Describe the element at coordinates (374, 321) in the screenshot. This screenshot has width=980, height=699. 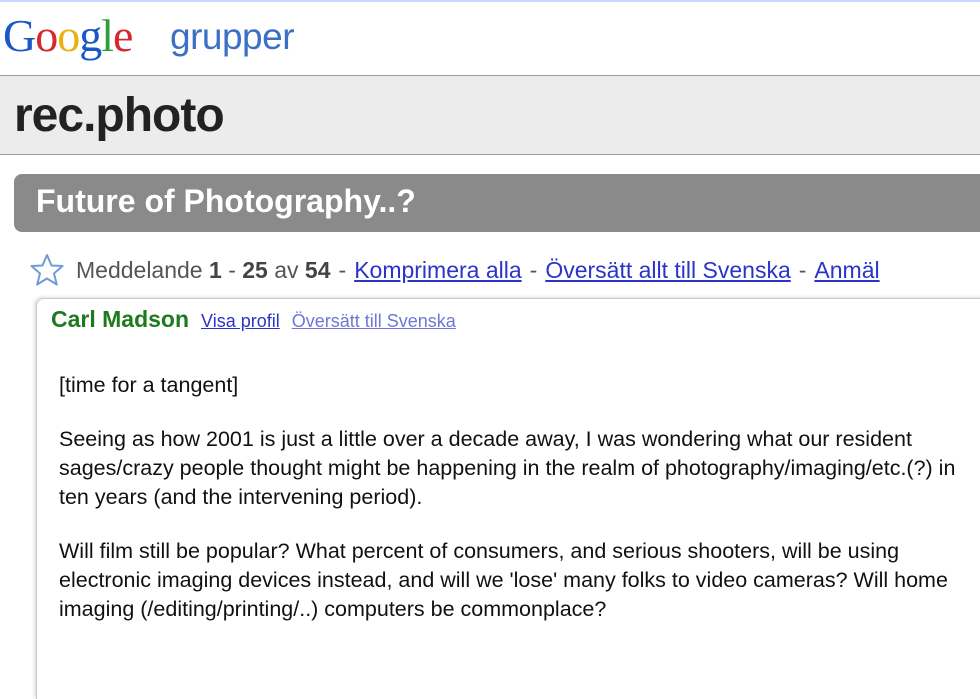
I see `translate-post-link: Översätt till Svenska` at that location.